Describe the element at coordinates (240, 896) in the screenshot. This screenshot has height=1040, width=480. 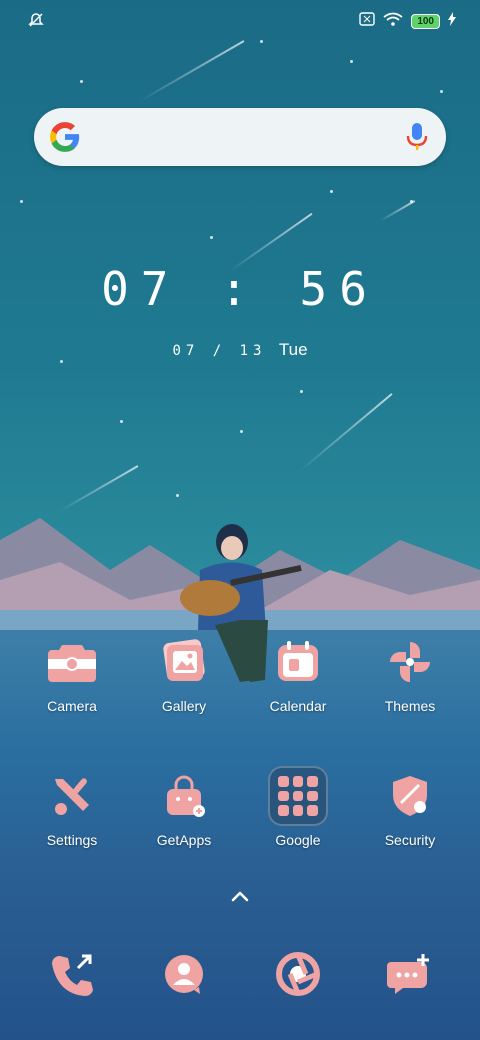
I see `app-drawer-chevron-up-icon` at that location.